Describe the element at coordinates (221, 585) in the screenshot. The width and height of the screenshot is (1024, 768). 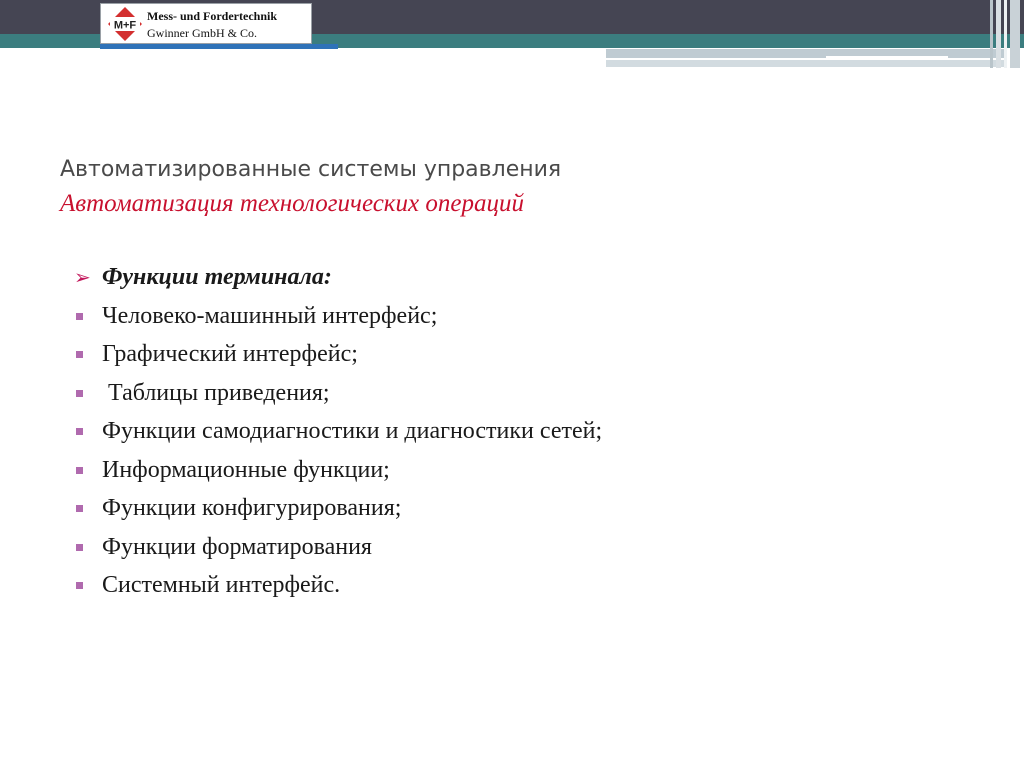
I see `list-item-text: Системный интерфейс.` at that location.